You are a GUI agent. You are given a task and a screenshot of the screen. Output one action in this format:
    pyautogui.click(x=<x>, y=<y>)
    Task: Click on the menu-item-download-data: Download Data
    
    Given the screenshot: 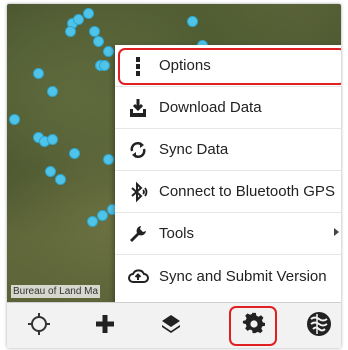 What is the action you would take?
    pyautogui.click(x=228, y=108)
    